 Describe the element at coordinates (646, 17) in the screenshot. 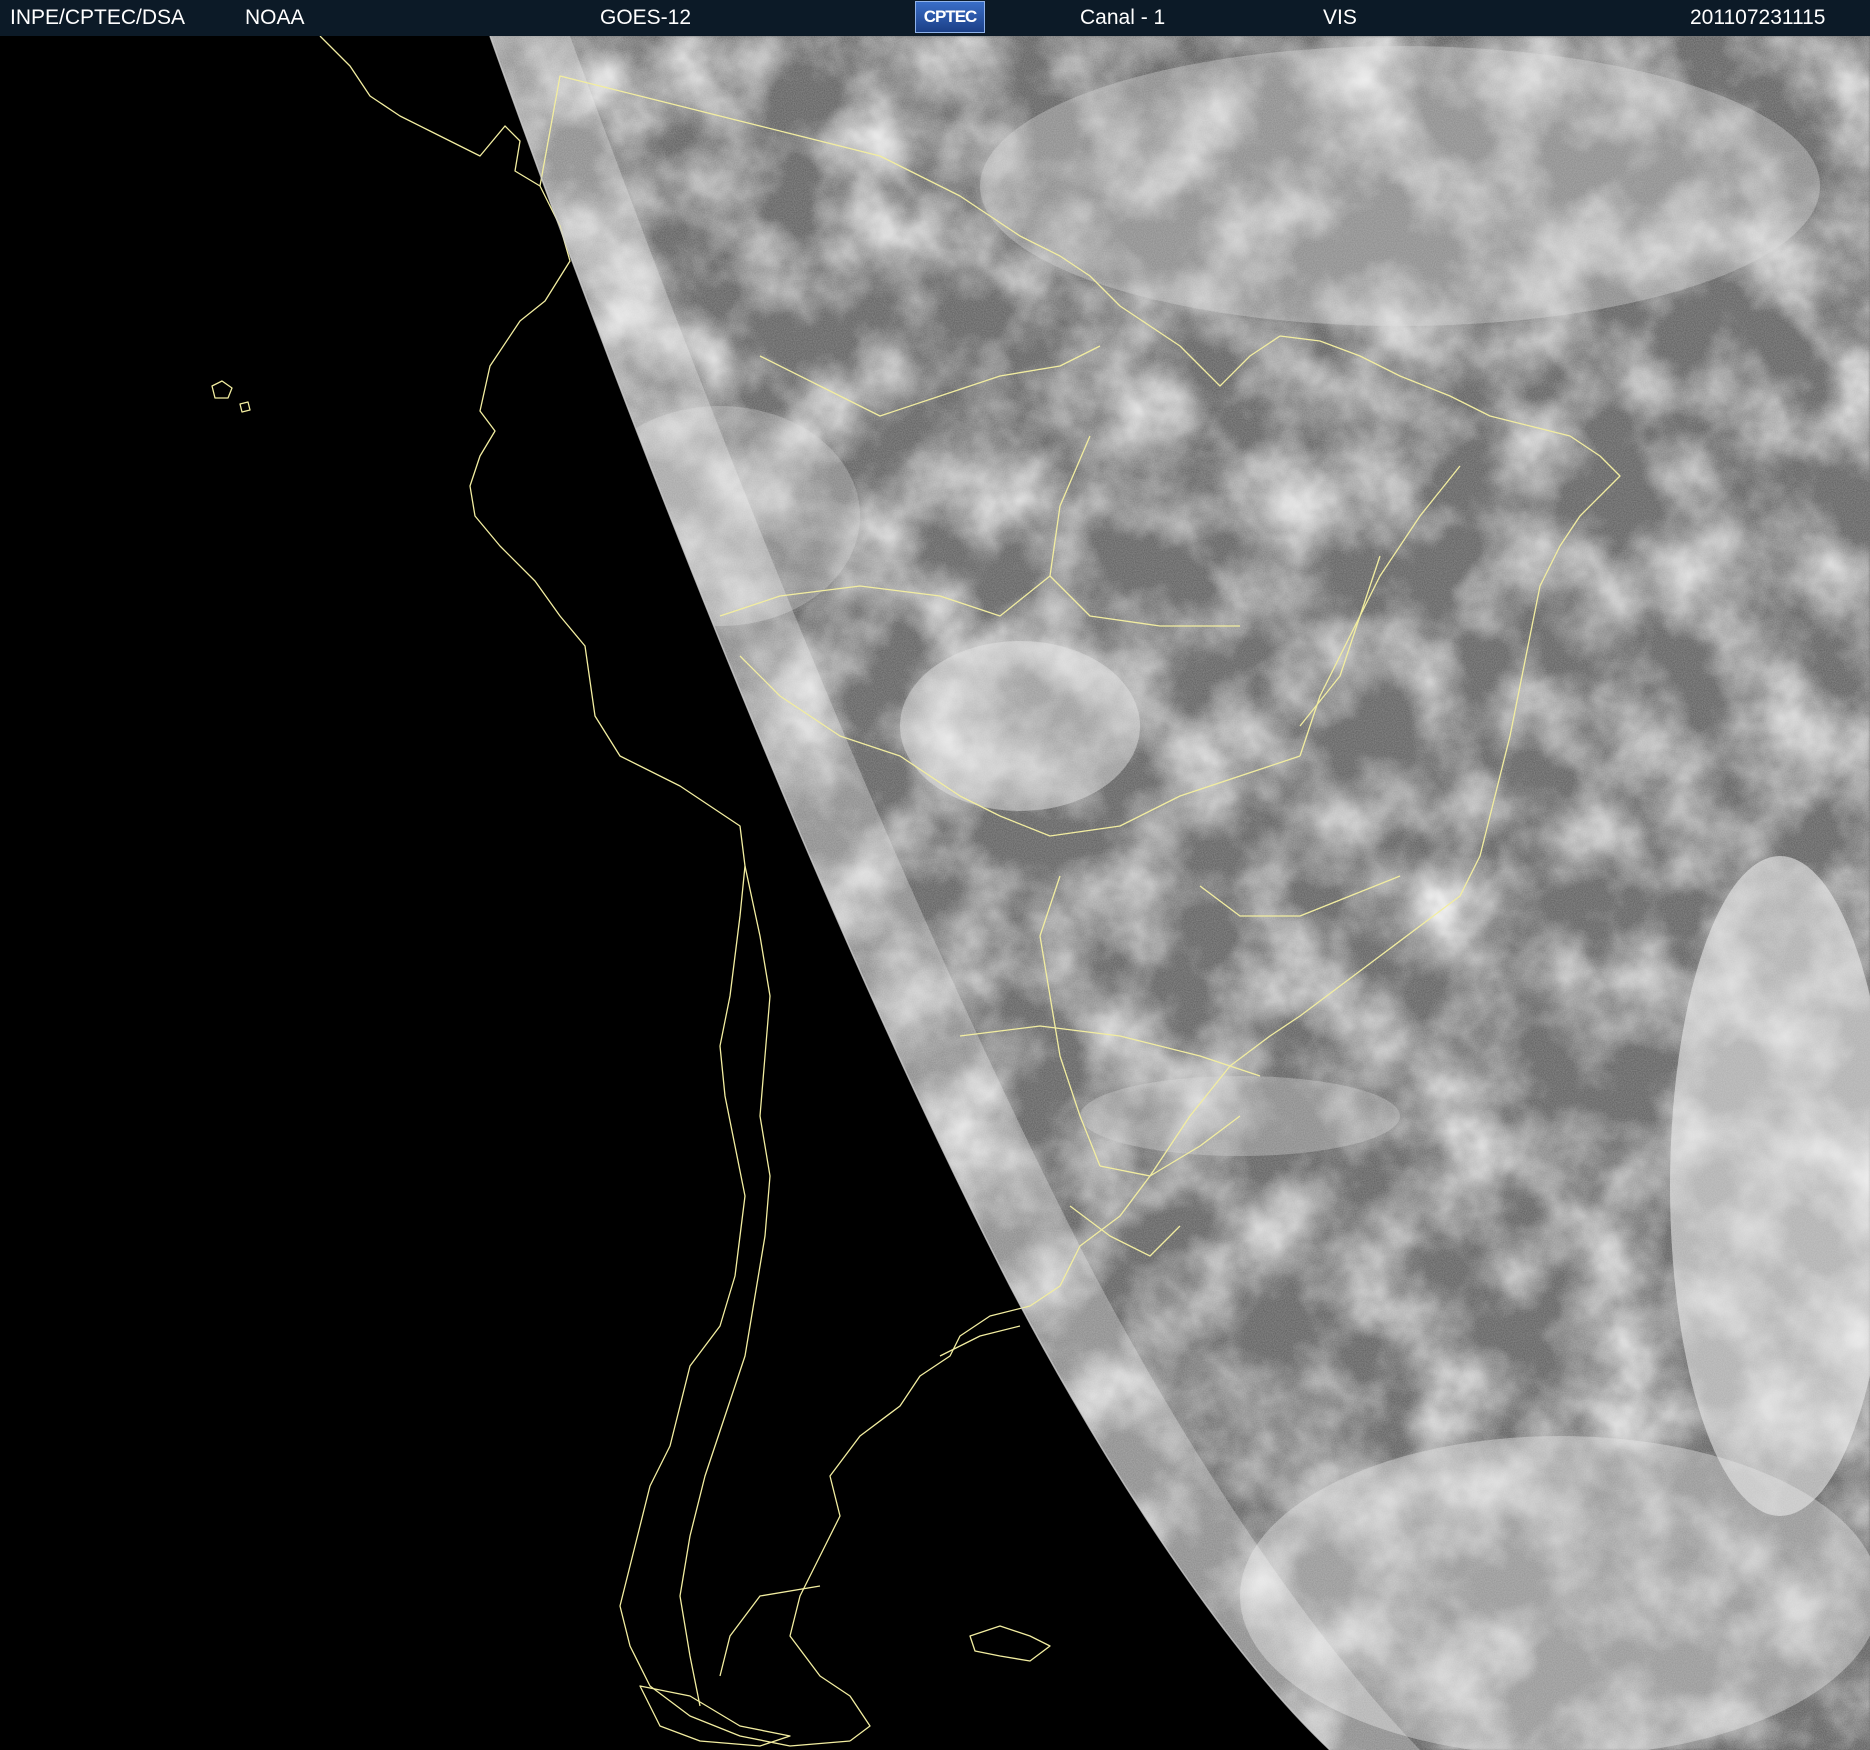

I see `satellite-label: GOES-12` at that location.